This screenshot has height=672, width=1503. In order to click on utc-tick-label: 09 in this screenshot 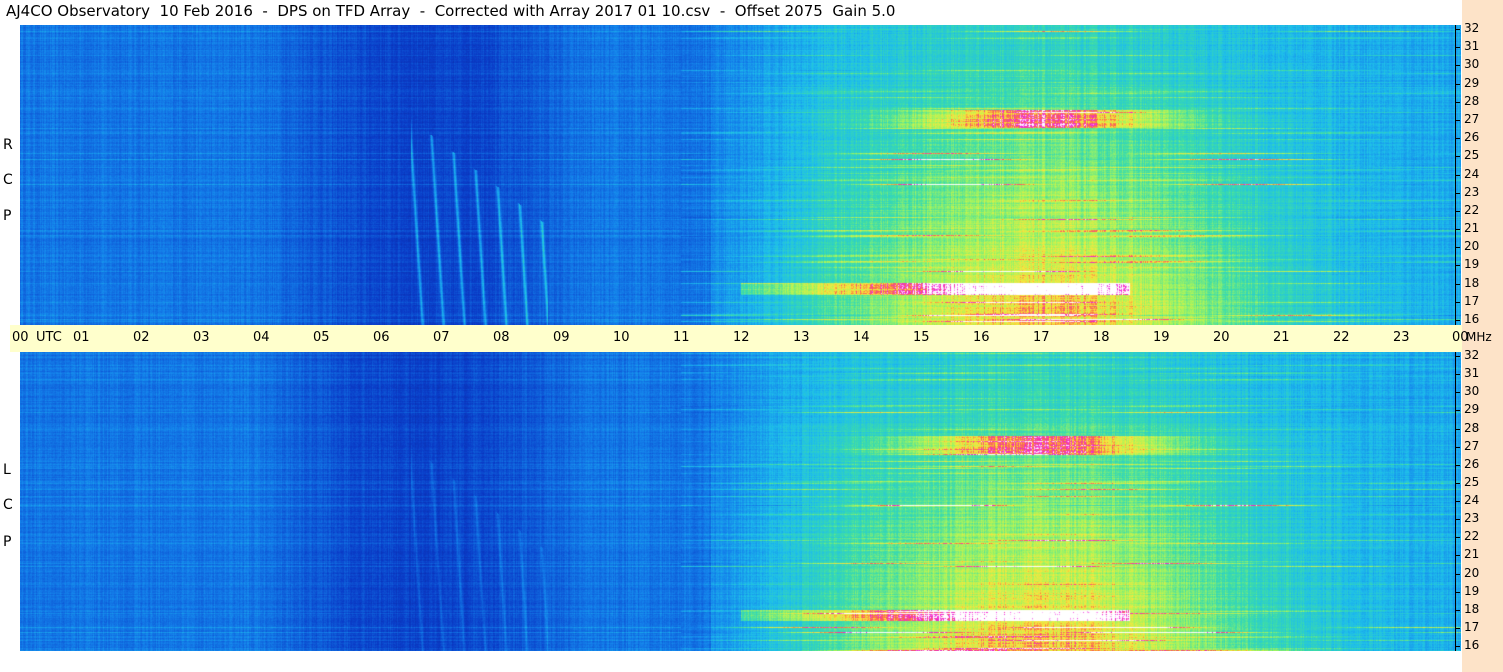, I will do `click(561, 337)`.